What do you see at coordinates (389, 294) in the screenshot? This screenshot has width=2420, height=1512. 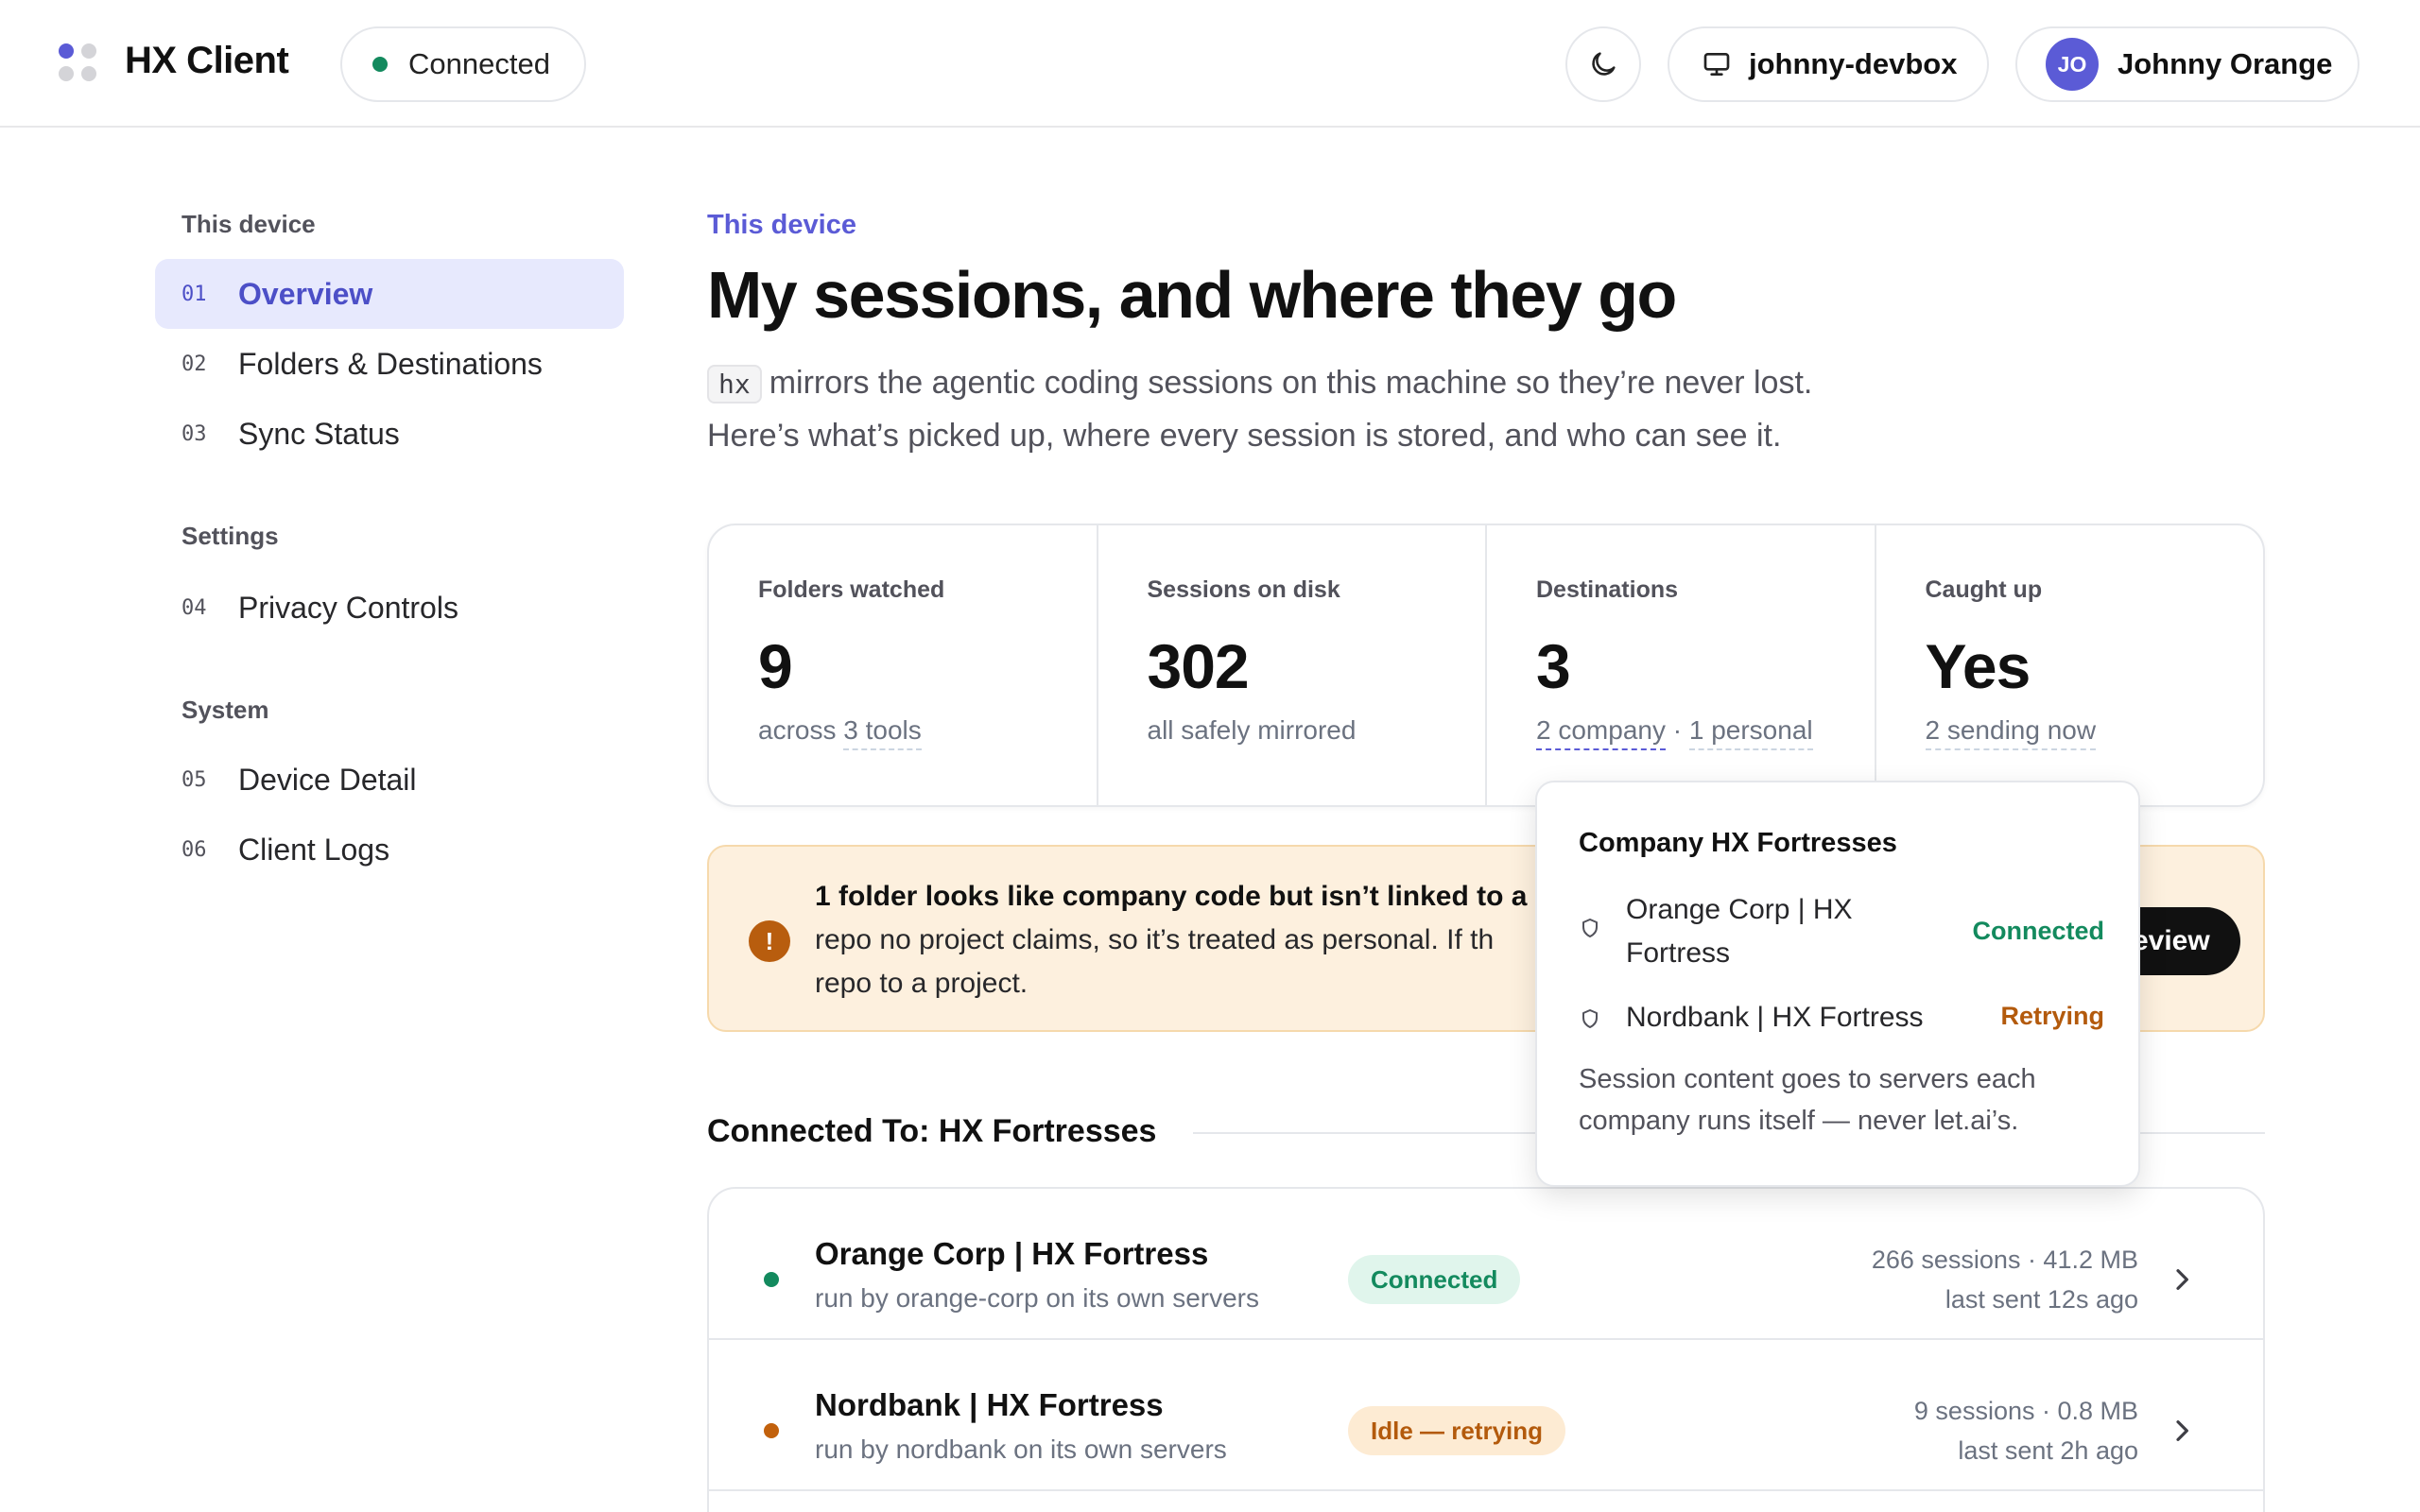 I see `sidebar-item-overview: 01 Overview` at bounding box center [389, 294].